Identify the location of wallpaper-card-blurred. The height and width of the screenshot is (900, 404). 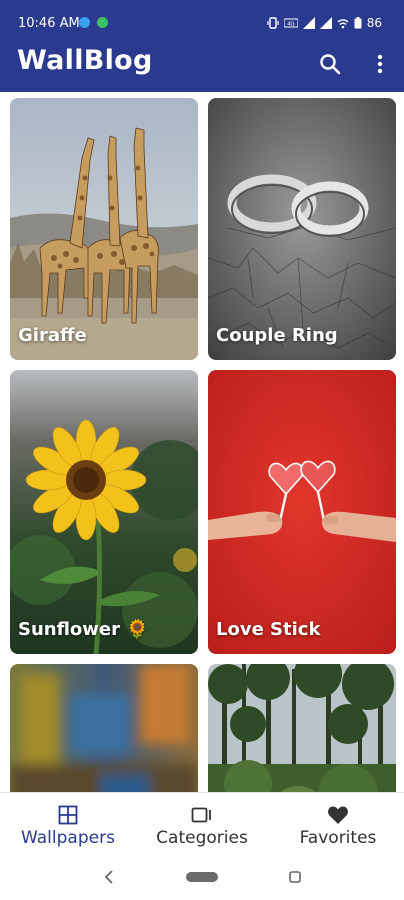
(104, 728).